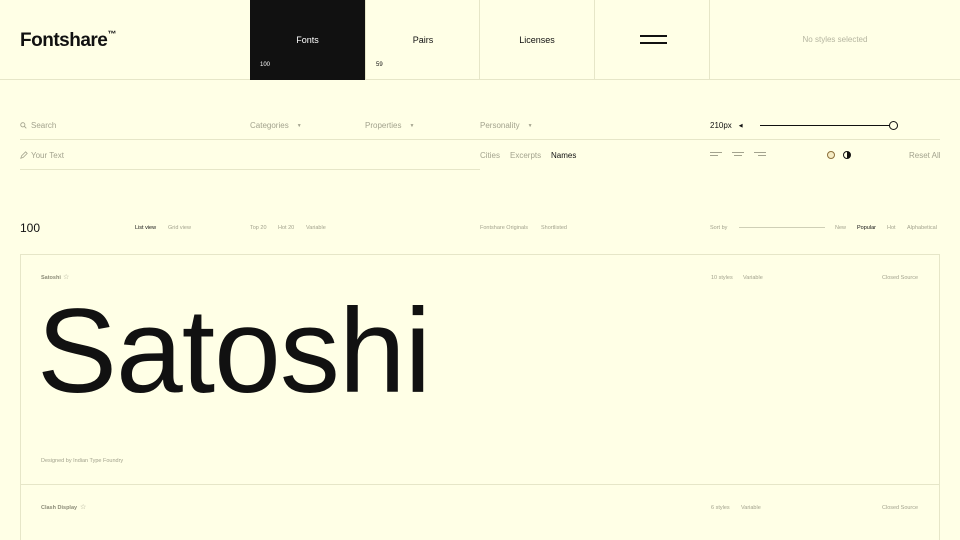 The height and width of the screenshot is (540, 960). Describe the element at coordinates (922, 228) in the screenshot. I see `sort-alphabetical: Alphabetical` at that location.